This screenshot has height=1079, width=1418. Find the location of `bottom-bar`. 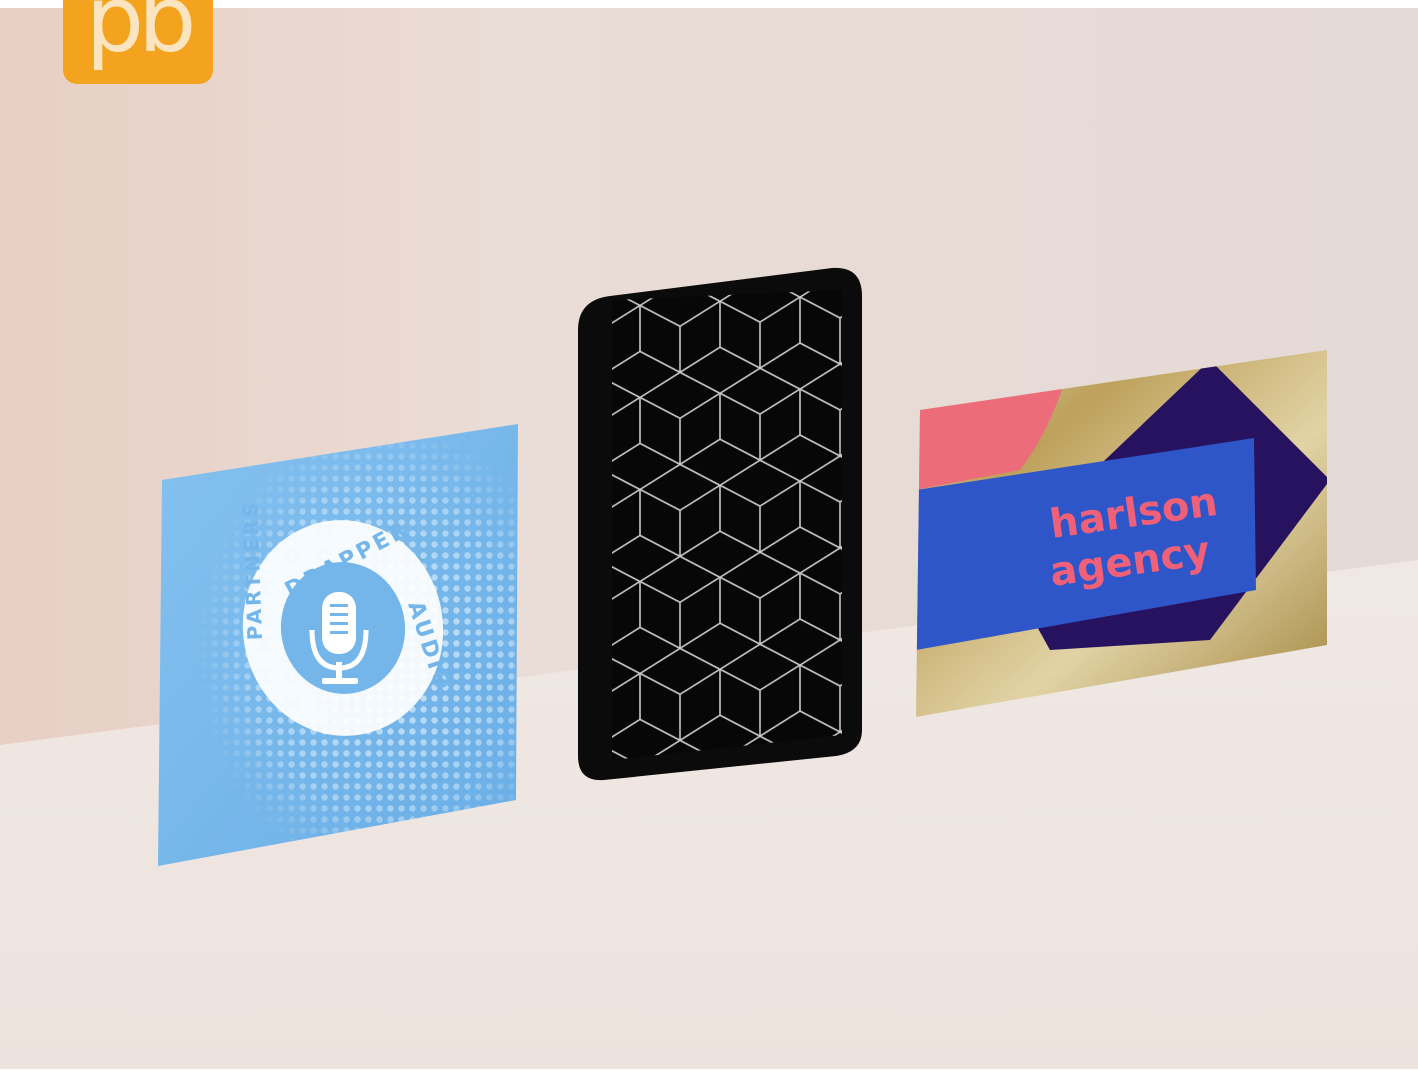

bottom-bar is located at coordinates (709, 1072).